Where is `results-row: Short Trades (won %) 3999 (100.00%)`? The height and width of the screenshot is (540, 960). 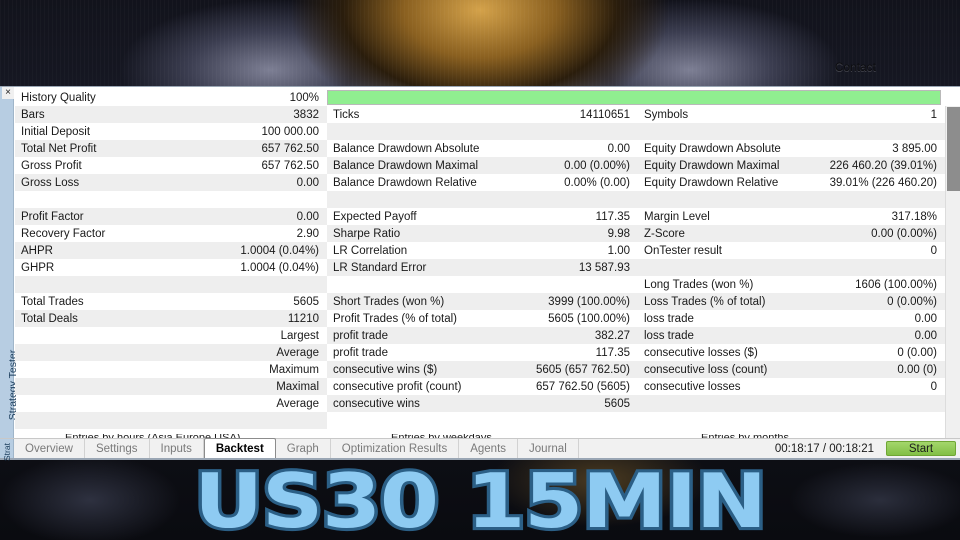 results-row: Short Trades (won %) 3999 (100.00%) is located at coordinates (482, 301).